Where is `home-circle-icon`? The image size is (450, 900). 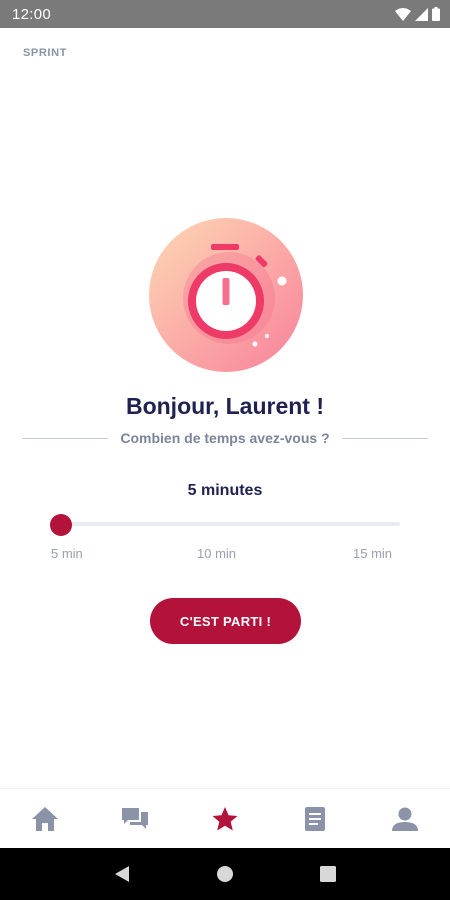
home-circle-icon is located at coordinates (224, 874).